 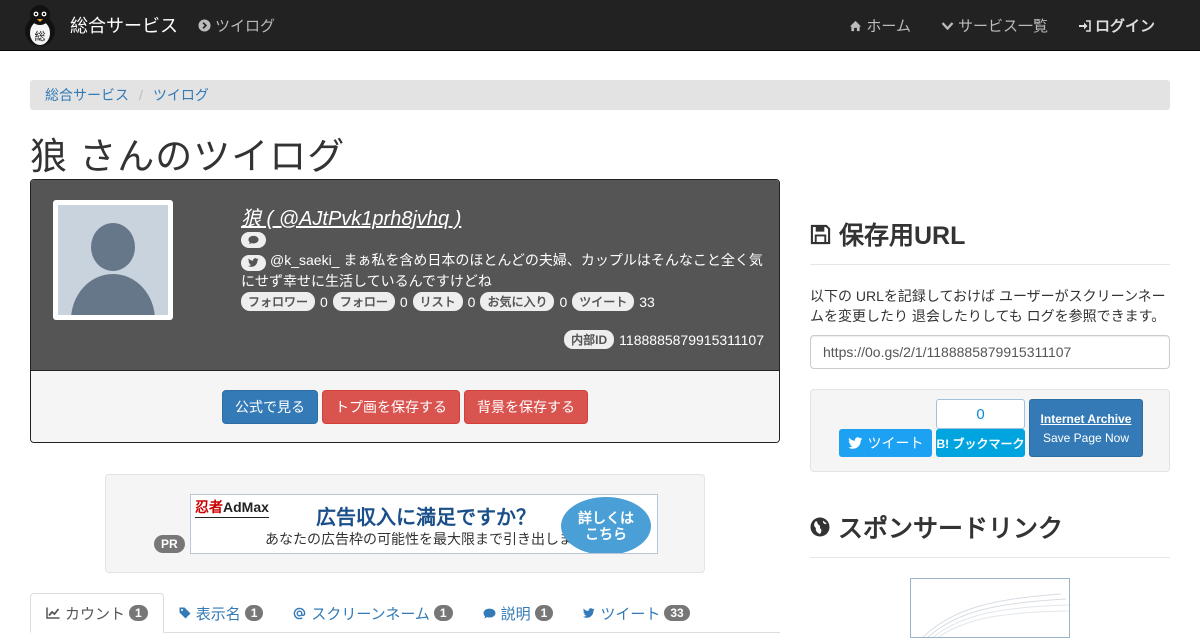 I want to click on penguin-logo-icon: 総, so click(x=40, y=25).